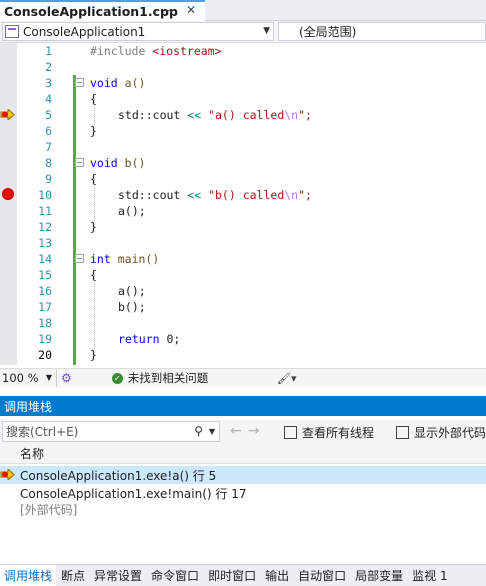  I want to click on issues-text: 未找到相关问题, so click(168, 378).